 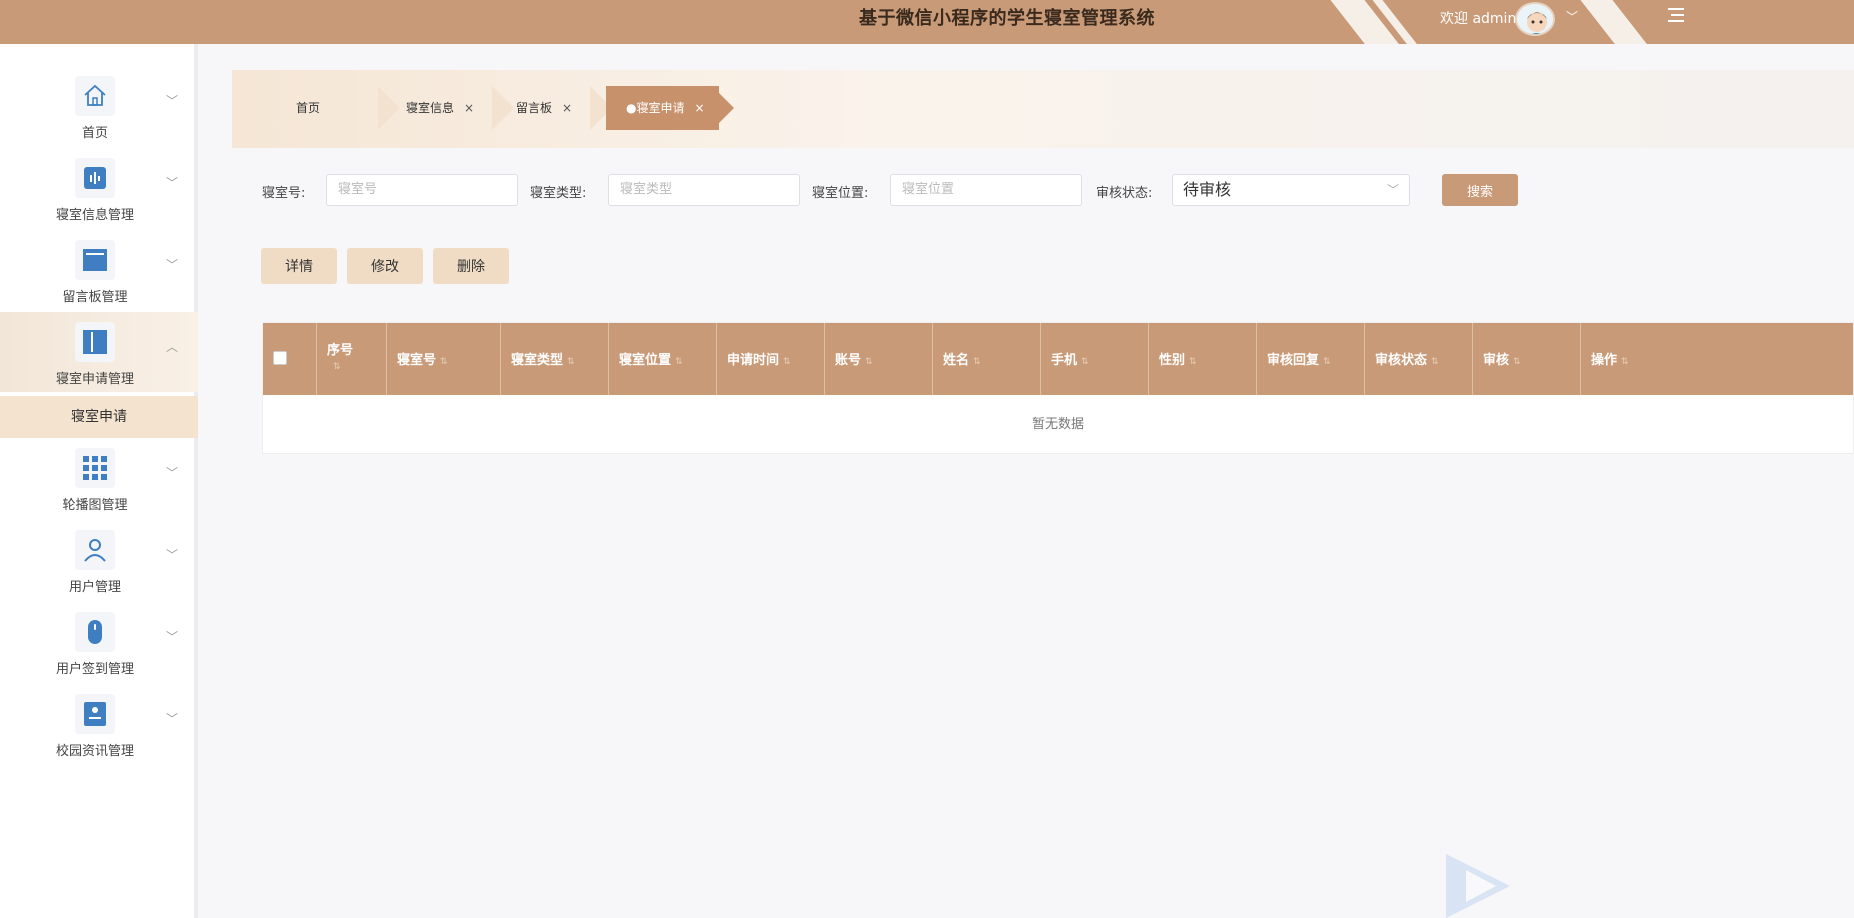 What do you see at coordinates (1677, 15) in the screenshot?
I see `menu-icon` at bounding box center [1677, 15].